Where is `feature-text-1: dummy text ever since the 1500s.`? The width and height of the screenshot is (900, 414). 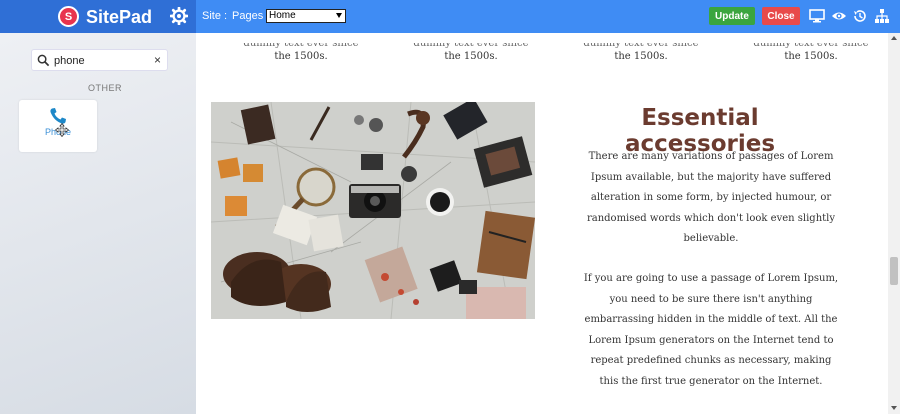 feature-text-1: dummy text ever since the 1500s. is located at coordinates (301, 54).